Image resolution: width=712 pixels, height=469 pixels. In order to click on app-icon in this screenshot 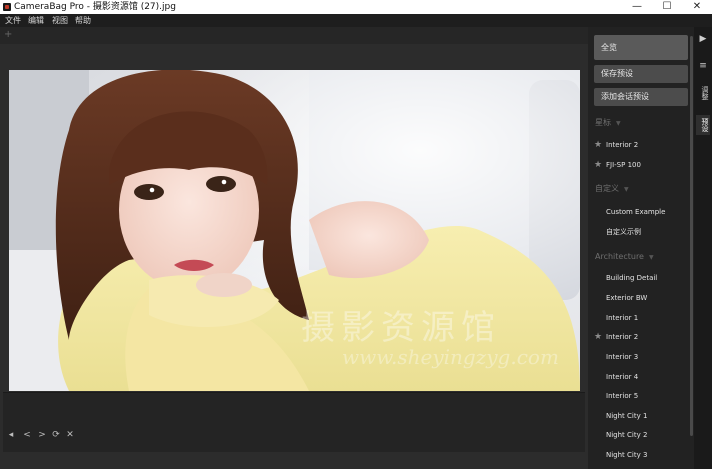, I will do `click(7, 7)`.